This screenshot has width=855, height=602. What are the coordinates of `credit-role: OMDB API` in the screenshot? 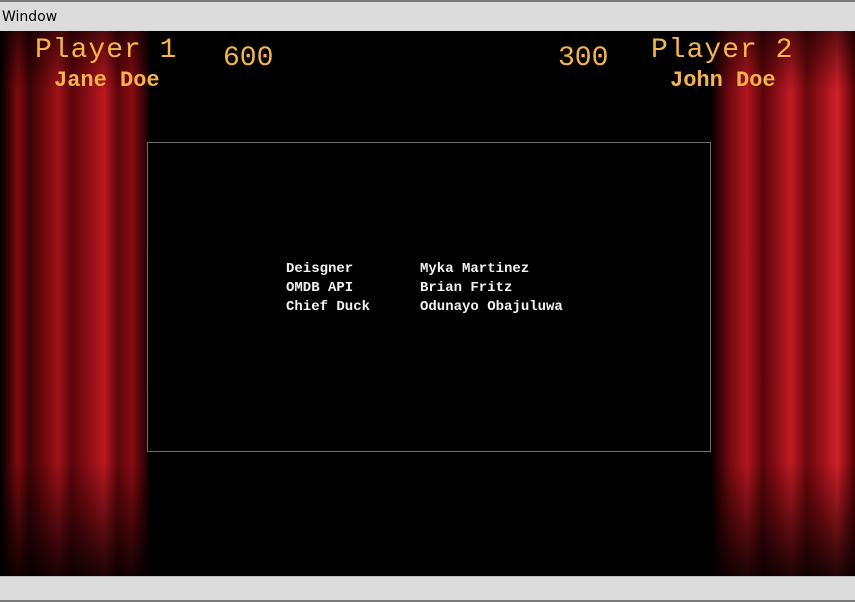 It's located at (320, 288).